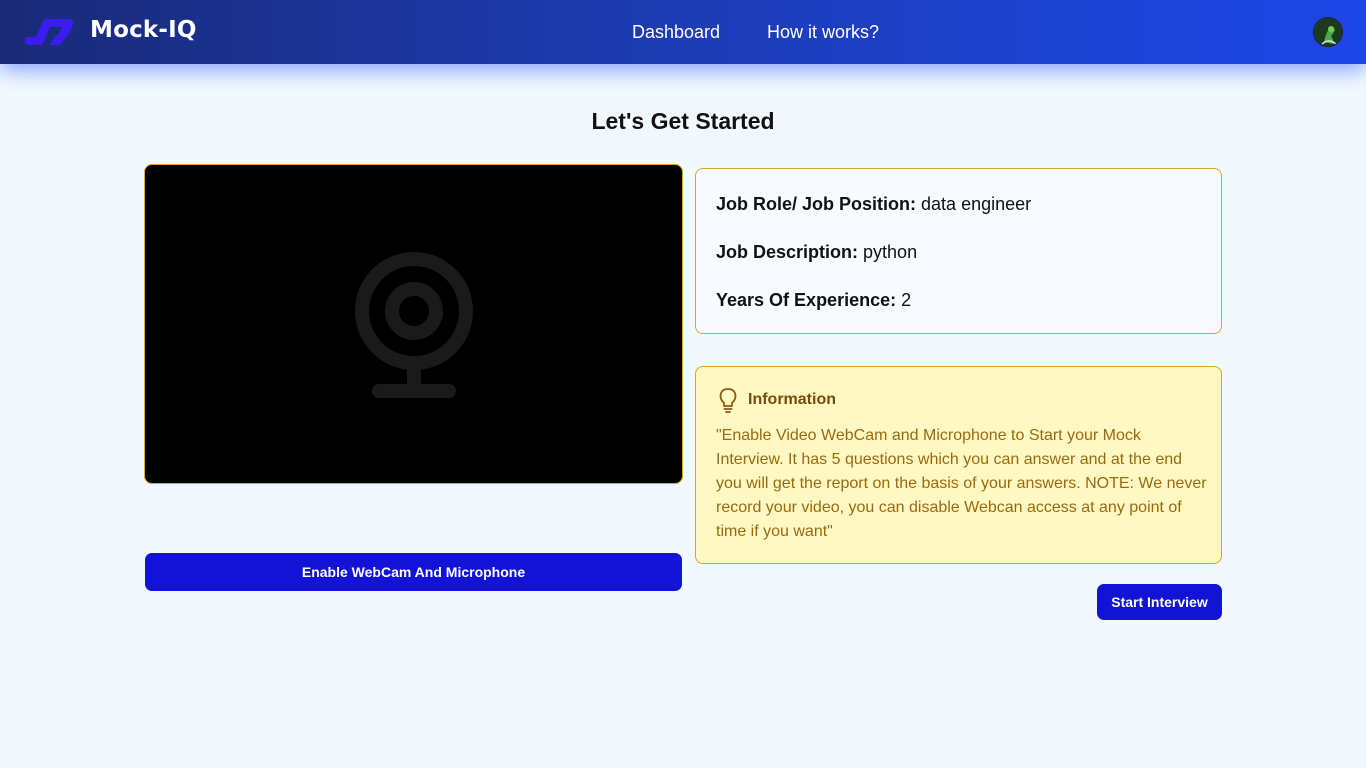 This screenshot has height=768, width=1366. What do you see at coordinates (787, 252) in the screenshot?
I see `job-description-label: Job Description:` at bounding box center [787, 252].